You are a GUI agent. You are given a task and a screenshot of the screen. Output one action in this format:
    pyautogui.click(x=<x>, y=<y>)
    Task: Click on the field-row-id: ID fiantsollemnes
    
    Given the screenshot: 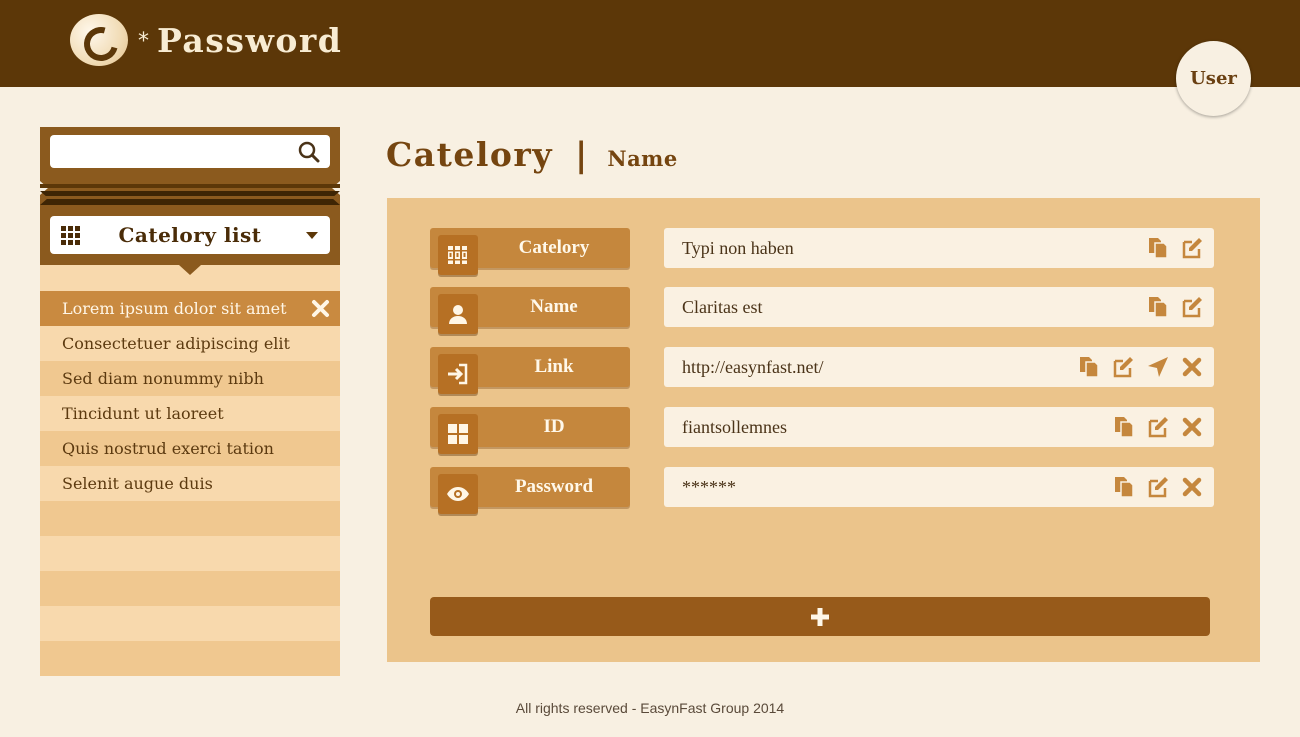 What is the action you would take?
    pyautogui.click(x=825, y=431)
    